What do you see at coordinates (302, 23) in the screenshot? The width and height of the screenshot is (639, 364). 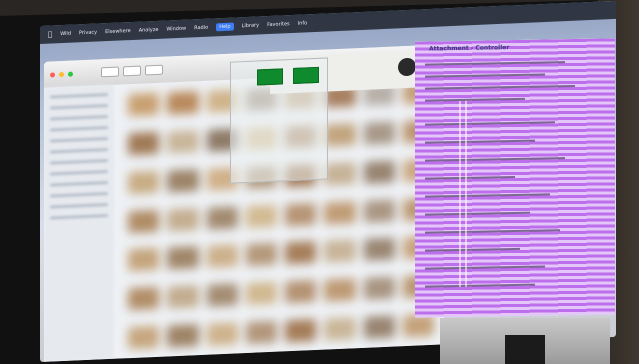 I see `menu-item: Info` at bounding box center [302, 23].